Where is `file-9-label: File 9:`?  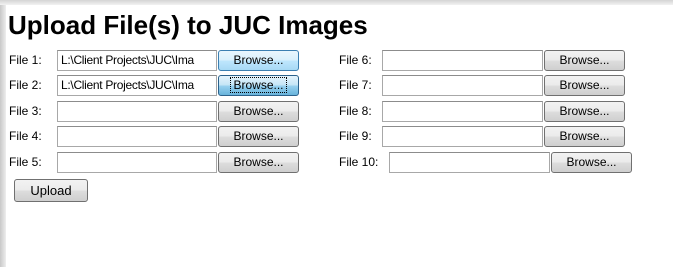
file-9-label: File 9: is located at coordinates (355, 136).